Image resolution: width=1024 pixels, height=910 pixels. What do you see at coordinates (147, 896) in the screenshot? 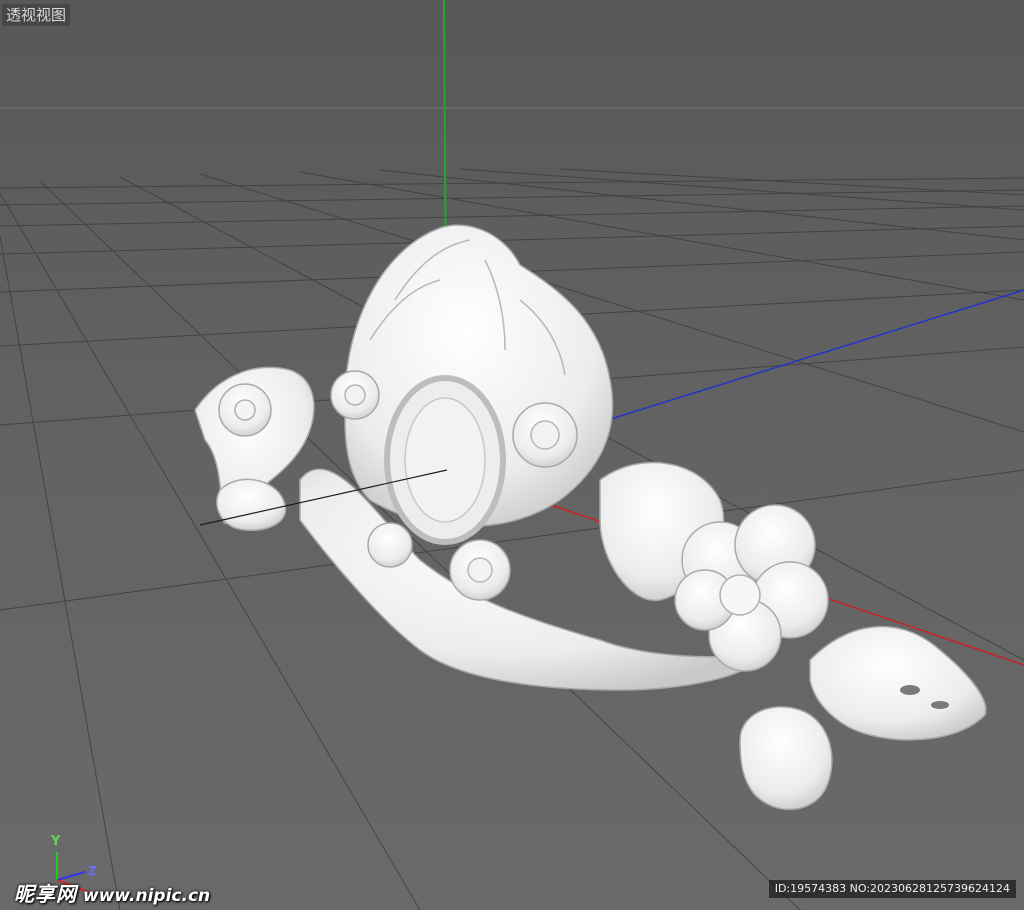
I see `watermark-url: www.nipic.cn` at bounding box center [147, 896].